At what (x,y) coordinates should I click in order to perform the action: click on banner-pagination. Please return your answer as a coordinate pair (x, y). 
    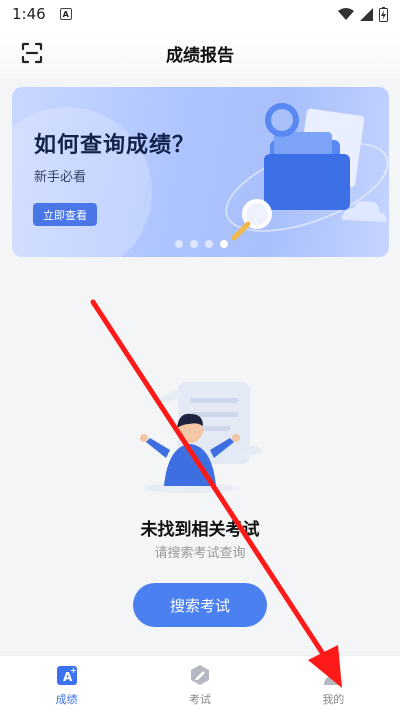
    Looking at the image, I should click on (201, 244).